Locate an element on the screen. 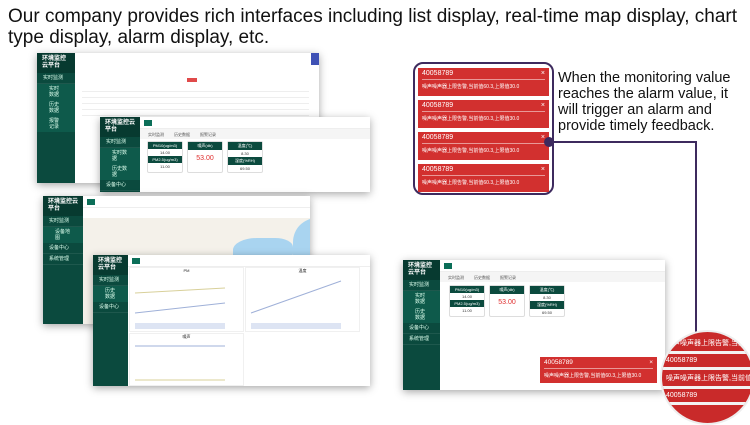  data-table is located at coordinates (195, 101).